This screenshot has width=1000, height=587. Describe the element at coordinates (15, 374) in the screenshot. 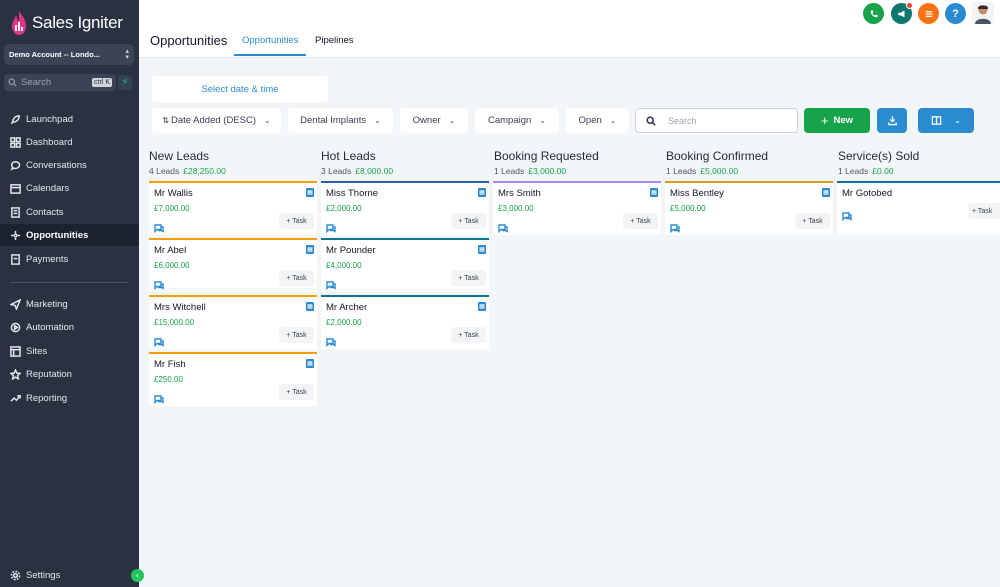

I see `star-icon` at that location.